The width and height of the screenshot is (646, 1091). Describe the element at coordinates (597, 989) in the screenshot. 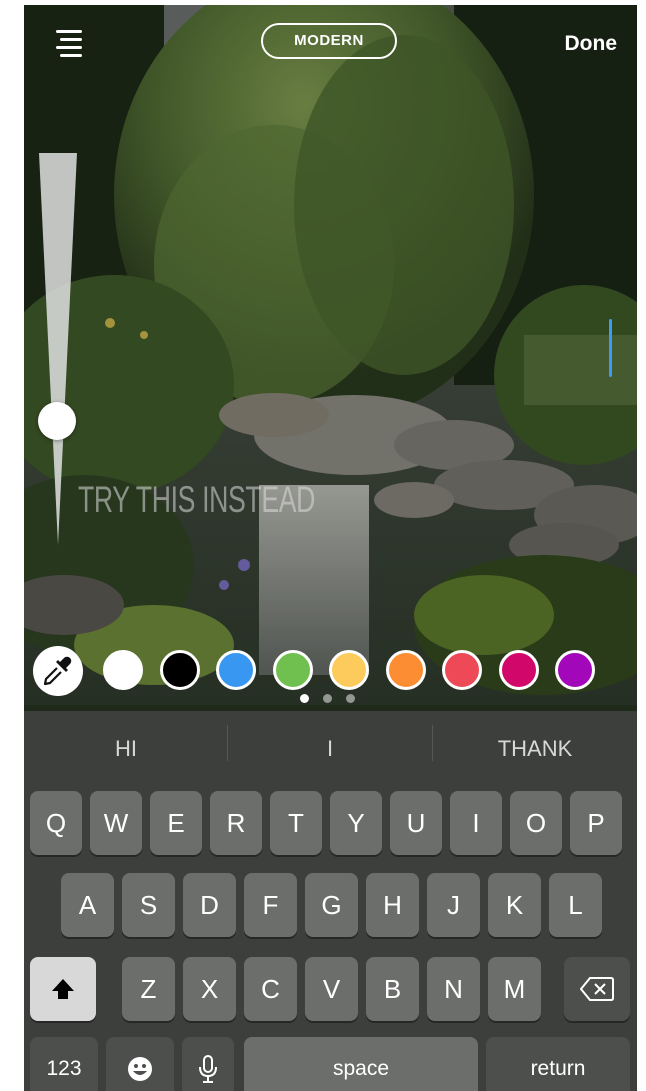

I see `backspace-icon` at that location.